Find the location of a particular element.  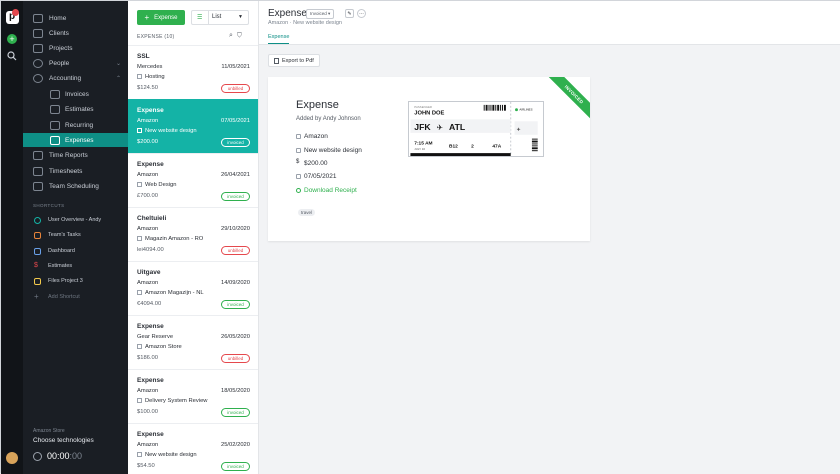

sidebar-item-time-reports: Time Reports is located at coordinates (75, 155).